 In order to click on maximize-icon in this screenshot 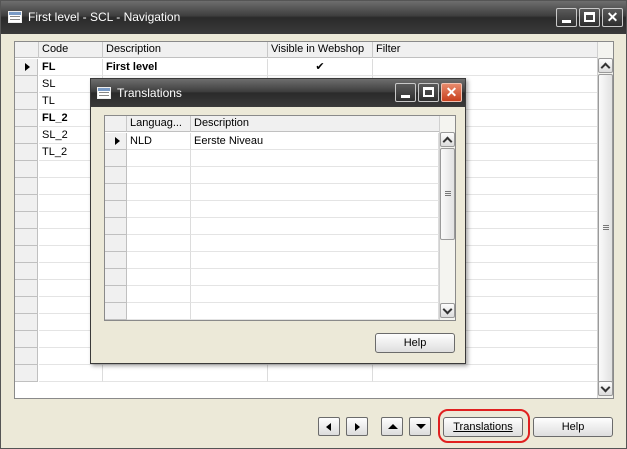, I will do `click(589, 17)`.